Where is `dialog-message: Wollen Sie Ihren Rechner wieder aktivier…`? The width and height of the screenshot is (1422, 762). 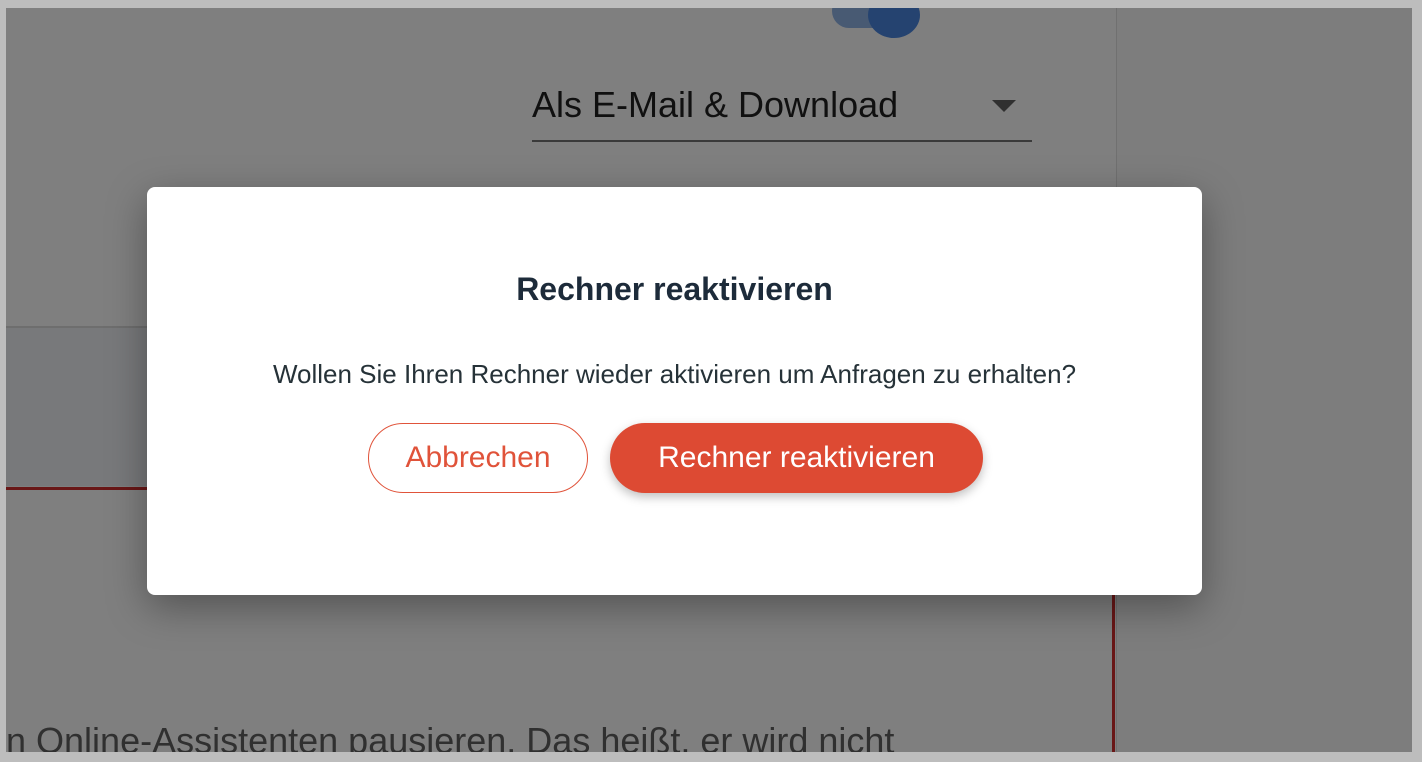
dialog-message: Wollen Sie Ihren Rechner wieder aktivier… is located at coordinates (674, 374).